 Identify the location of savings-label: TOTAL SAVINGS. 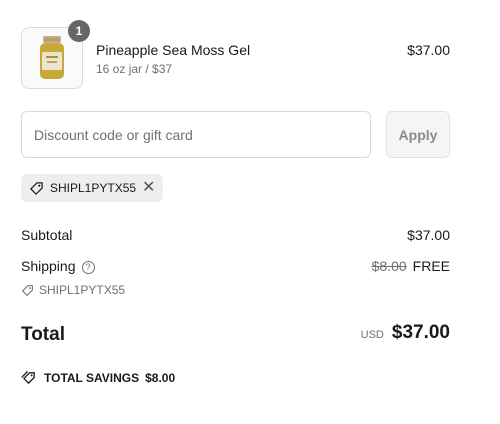
(92, 377).